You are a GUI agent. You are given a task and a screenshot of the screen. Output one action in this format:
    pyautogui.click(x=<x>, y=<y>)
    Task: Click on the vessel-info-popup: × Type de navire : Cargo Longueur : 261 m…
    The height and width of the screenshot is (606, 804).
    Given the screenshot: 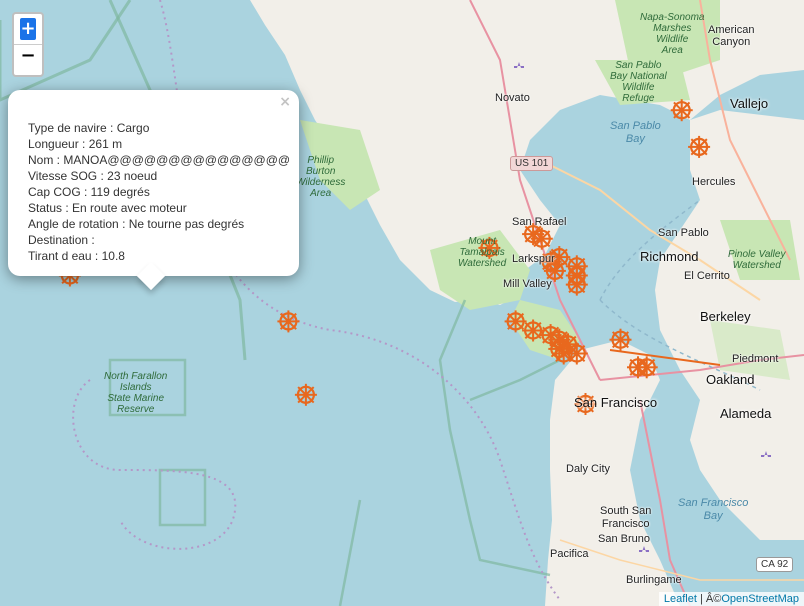 What is the action you would take?
    pyautogui.click(x=153, y=190)
    